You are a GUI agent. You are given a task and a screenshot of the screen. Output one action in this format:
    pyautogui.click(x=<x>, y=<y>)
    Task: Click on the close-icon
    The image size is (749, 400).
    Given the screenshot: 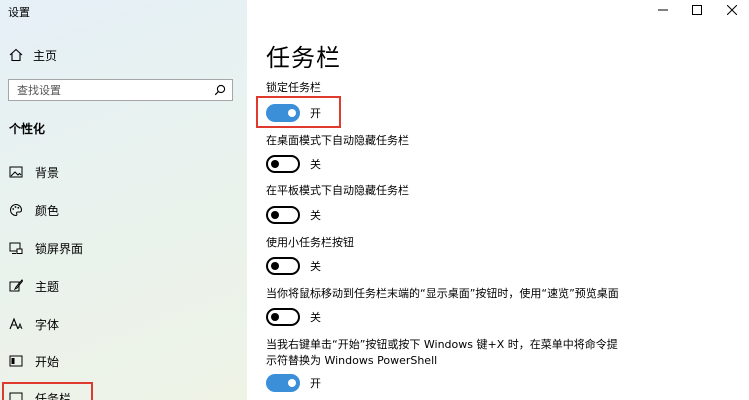 What is the action you would take?
    pyautogui.click(x=732, y=10)
    